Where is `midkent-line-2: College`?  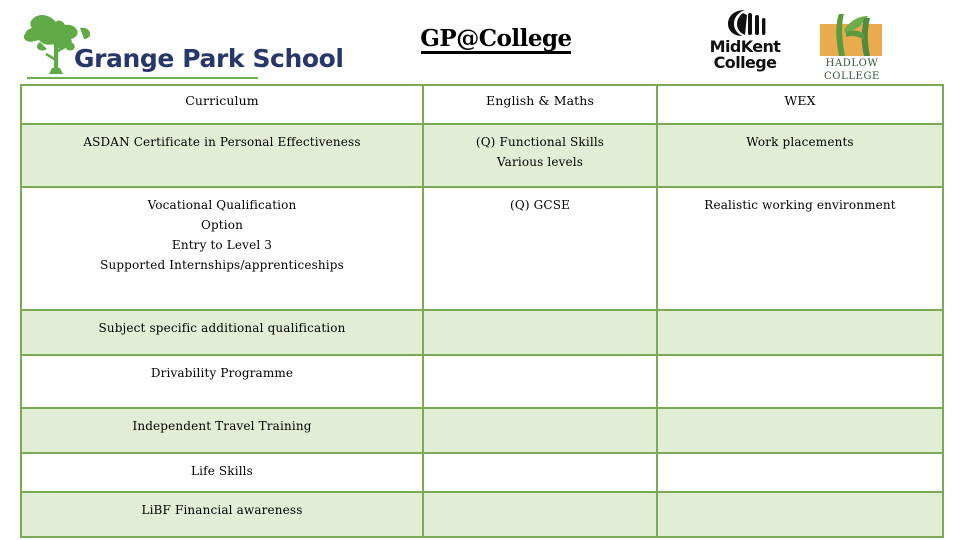 midkent-line-2: College is located at coordinates (745, 63).